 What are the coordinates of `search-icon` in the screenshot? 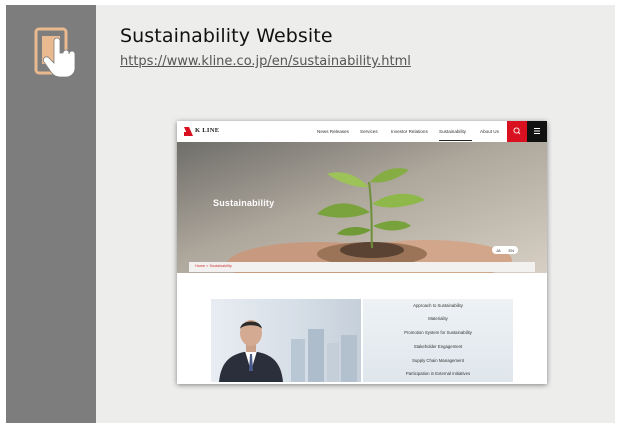 It's located at (517, 131).